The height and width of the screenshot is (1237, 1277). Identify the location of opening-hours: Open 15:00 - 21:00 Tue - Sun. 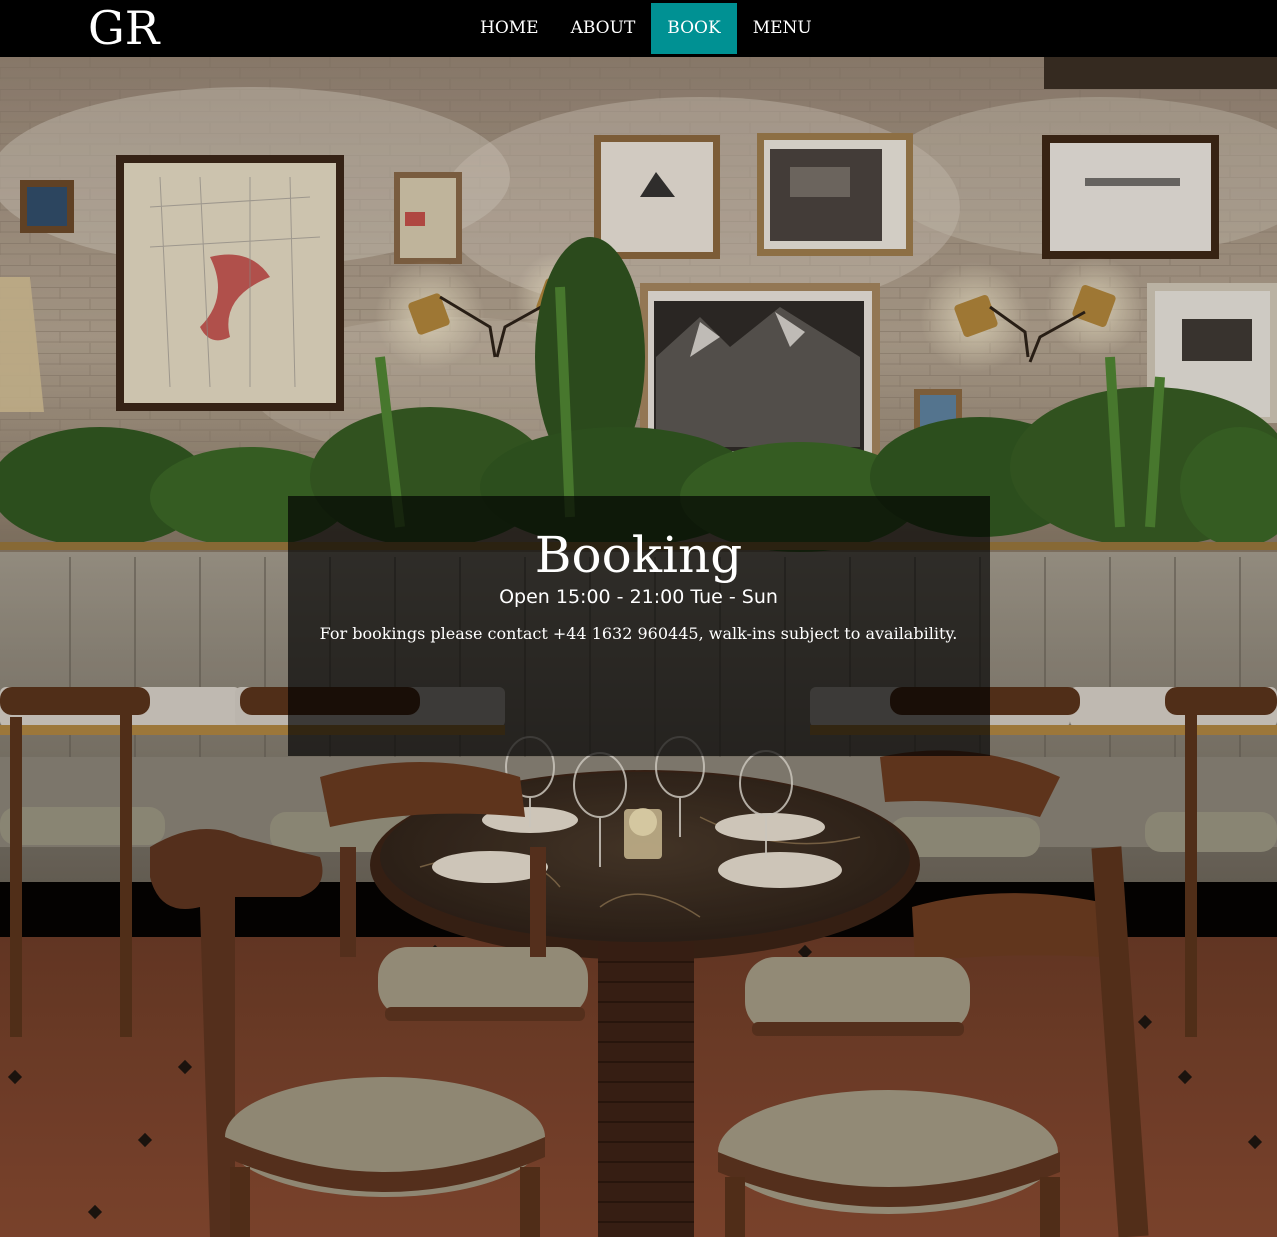
(638, 597).